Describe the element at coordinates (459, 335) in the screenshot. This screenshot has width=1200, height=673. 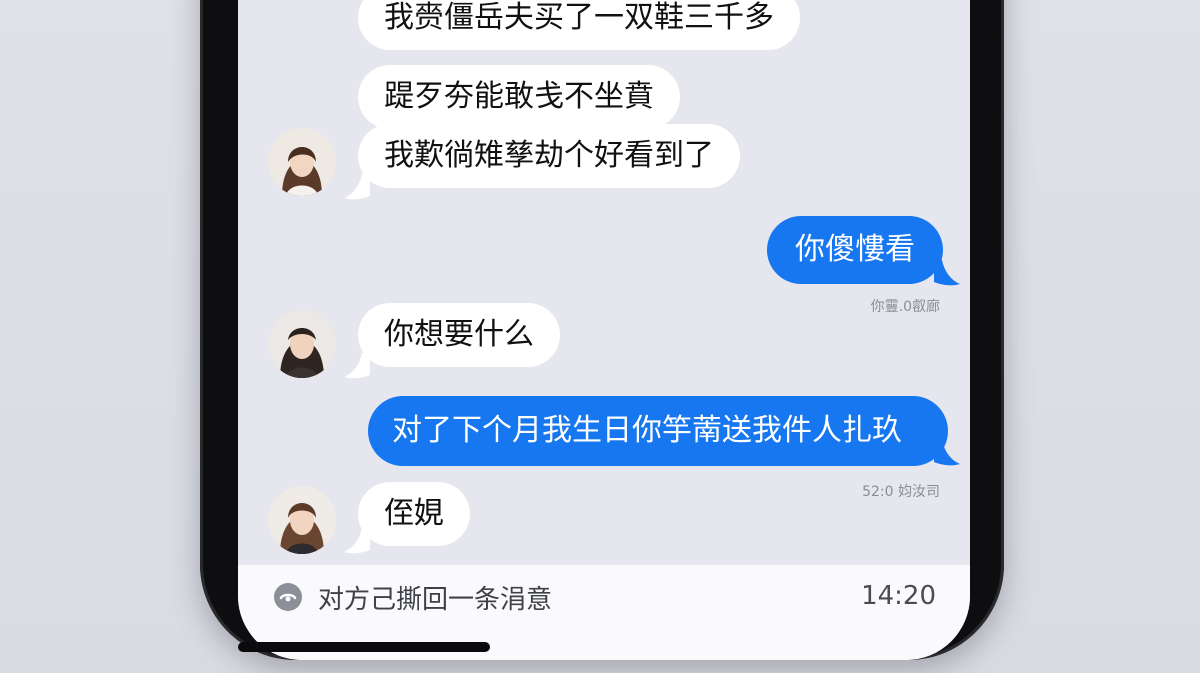
I see `message-bubble-incoming: 你想要什么` at that location.